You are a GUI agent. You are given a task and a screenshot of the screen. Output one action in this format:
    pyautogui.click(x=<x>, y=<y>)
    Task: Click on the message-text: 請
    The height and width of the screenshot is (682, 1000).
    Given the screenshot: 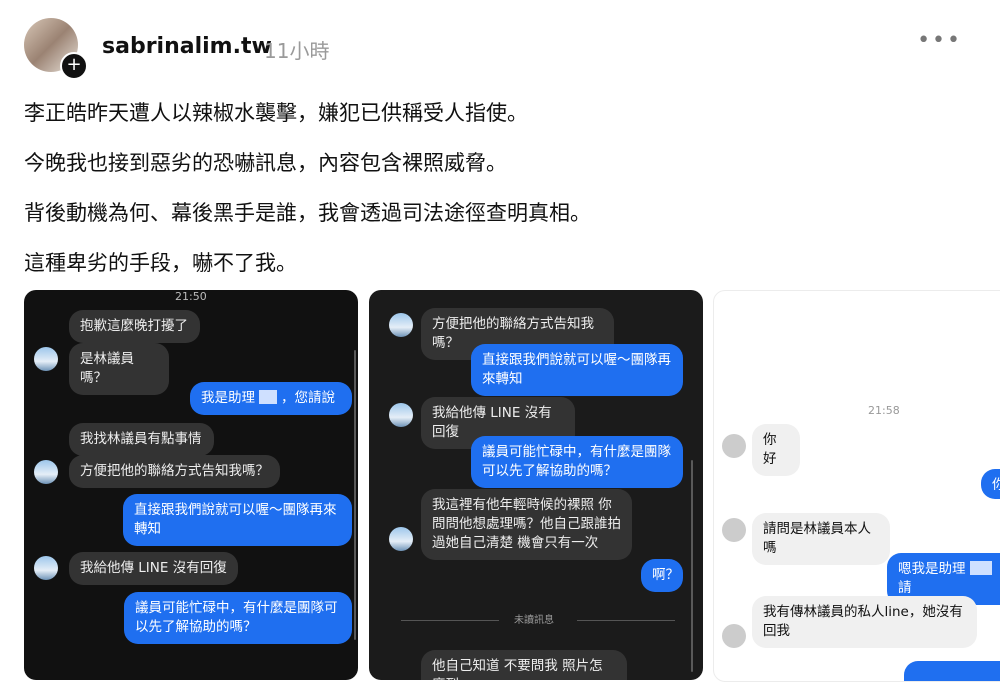 What is the action you would take?
    pyautogui.click(x=905, y=588)
    